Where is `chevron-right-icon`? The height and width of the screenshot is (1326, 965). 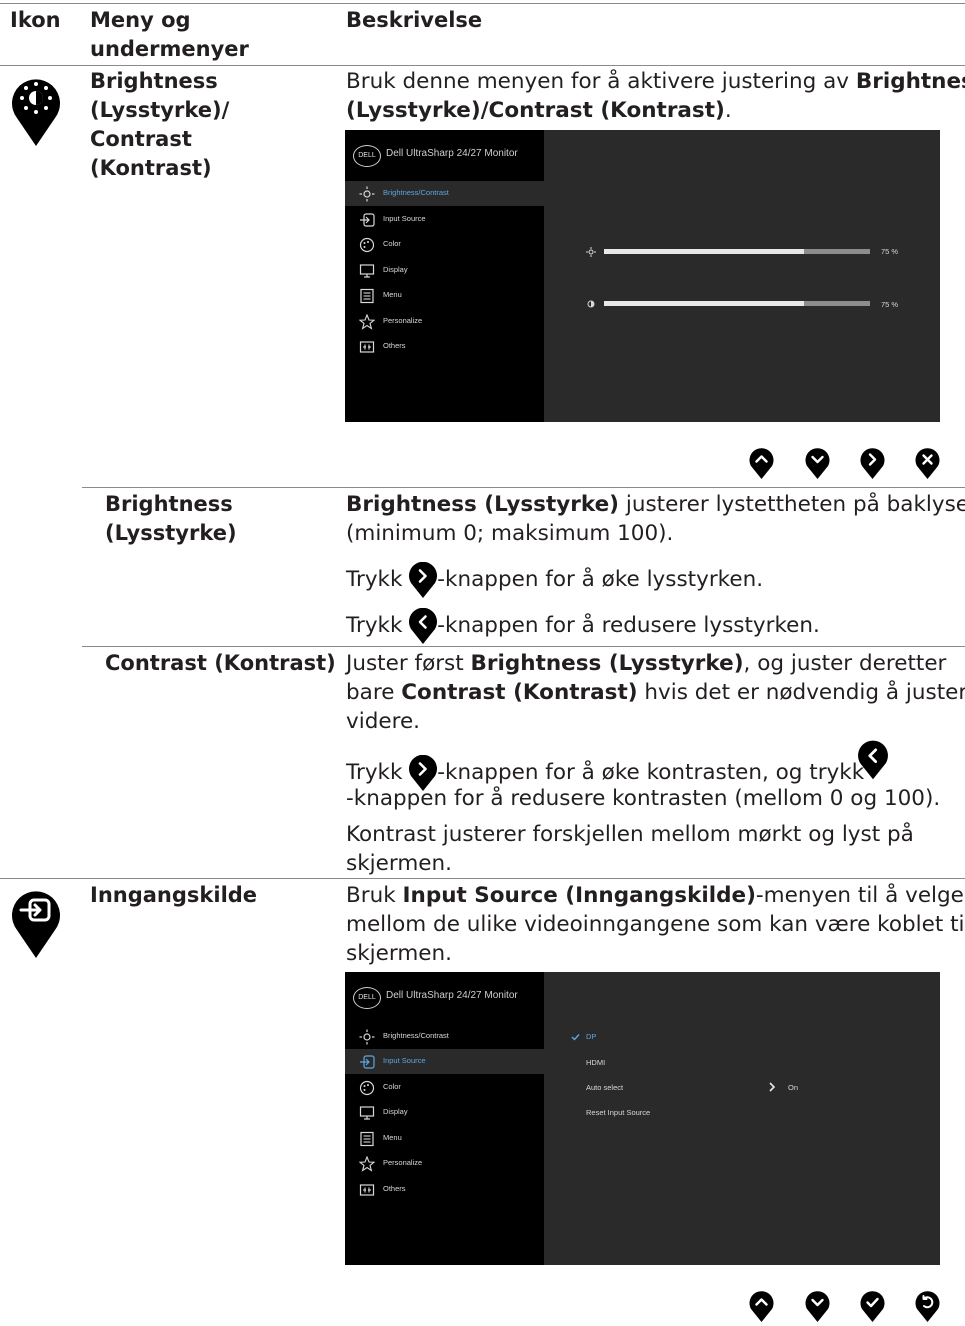 chevron-right-icon is located at coordinates (772, 1087).